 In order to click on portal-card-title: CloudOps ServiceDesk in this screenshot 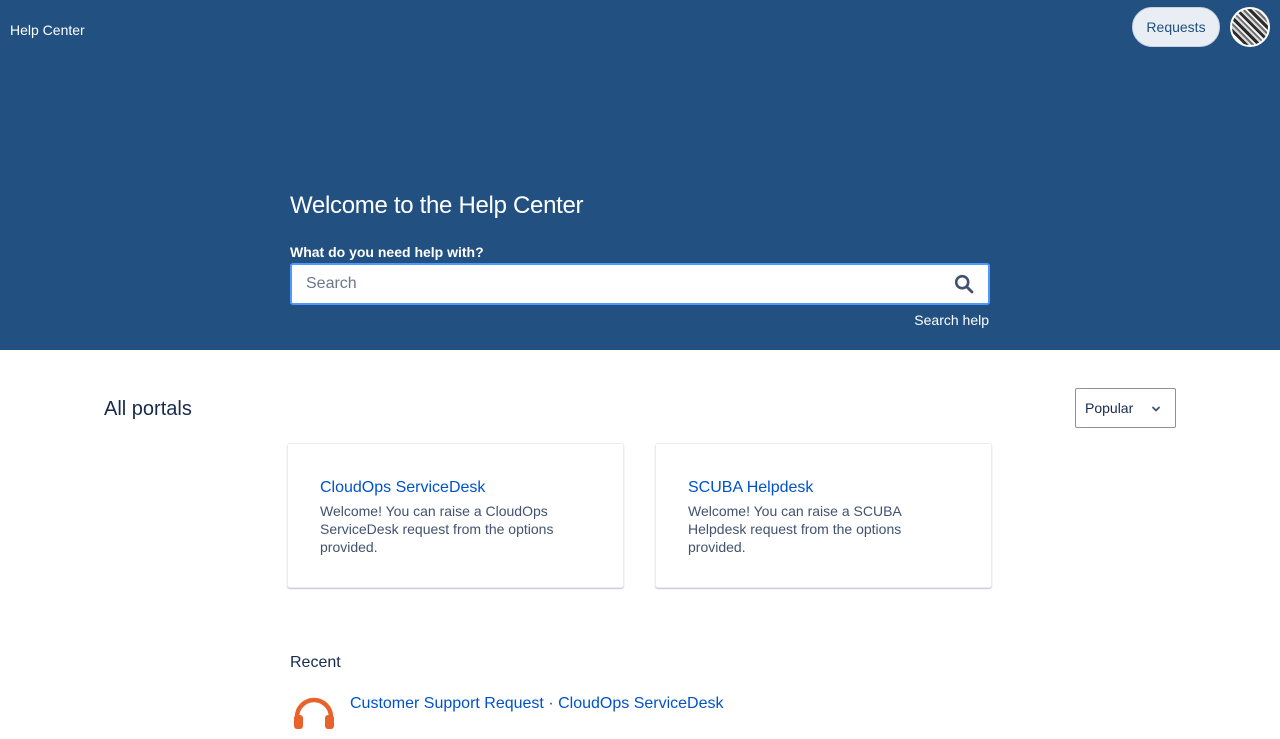, I will do `click(455, 488)`.